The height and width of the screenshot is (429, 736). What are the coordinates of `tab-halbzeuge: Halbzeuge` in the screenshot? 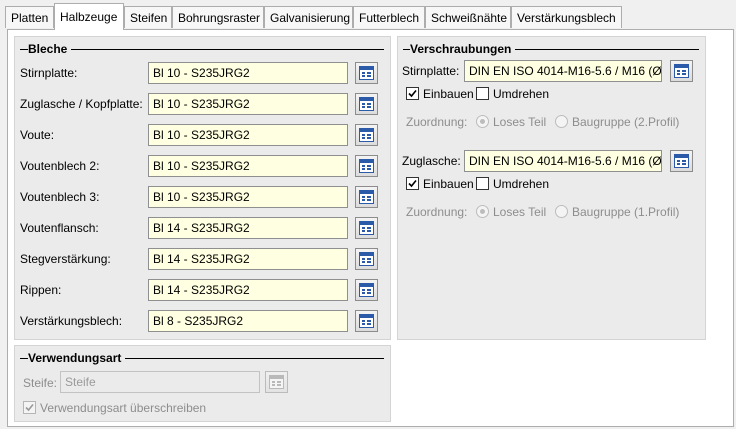 It's located at (89, 16).